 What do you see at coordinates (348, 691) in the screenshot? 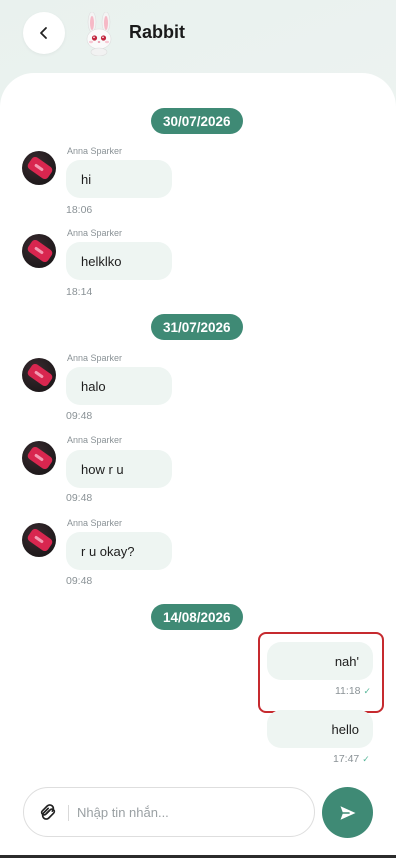
I see `message-time-text: 11:18` at bounding box center [348, 691].